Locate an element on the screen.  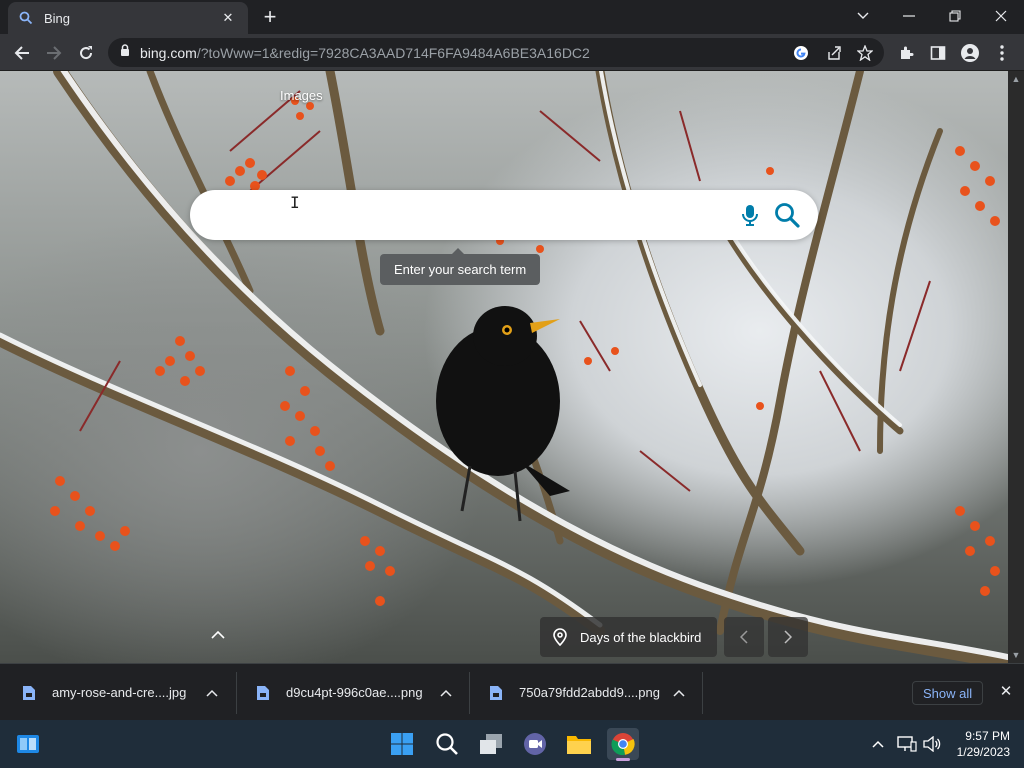
bookmark-star-icon is located at coordinates (865, 53).